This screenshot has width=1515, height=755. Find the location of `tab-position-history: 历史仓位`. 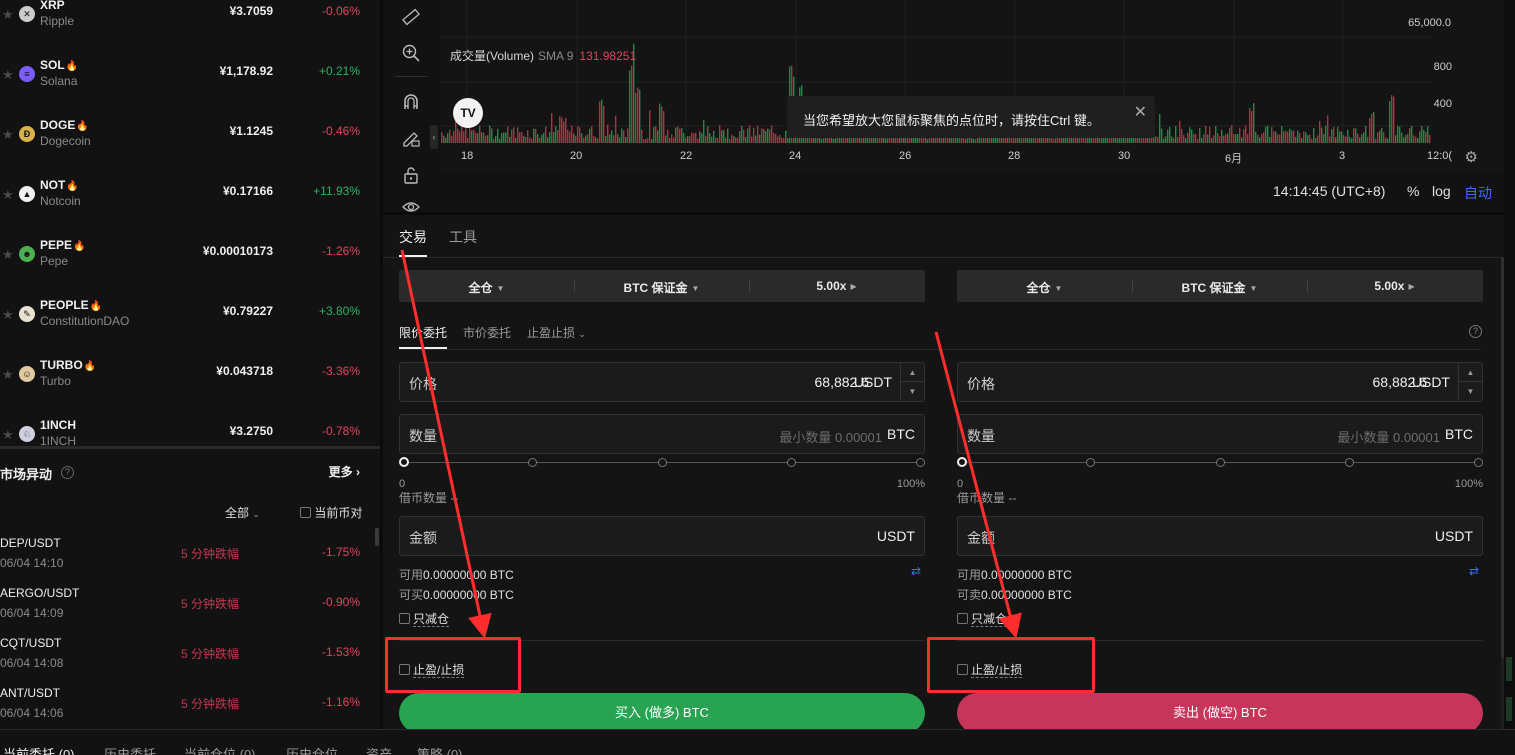

tab-position-history: 历史仓位 is located at coordinates (312, 749).